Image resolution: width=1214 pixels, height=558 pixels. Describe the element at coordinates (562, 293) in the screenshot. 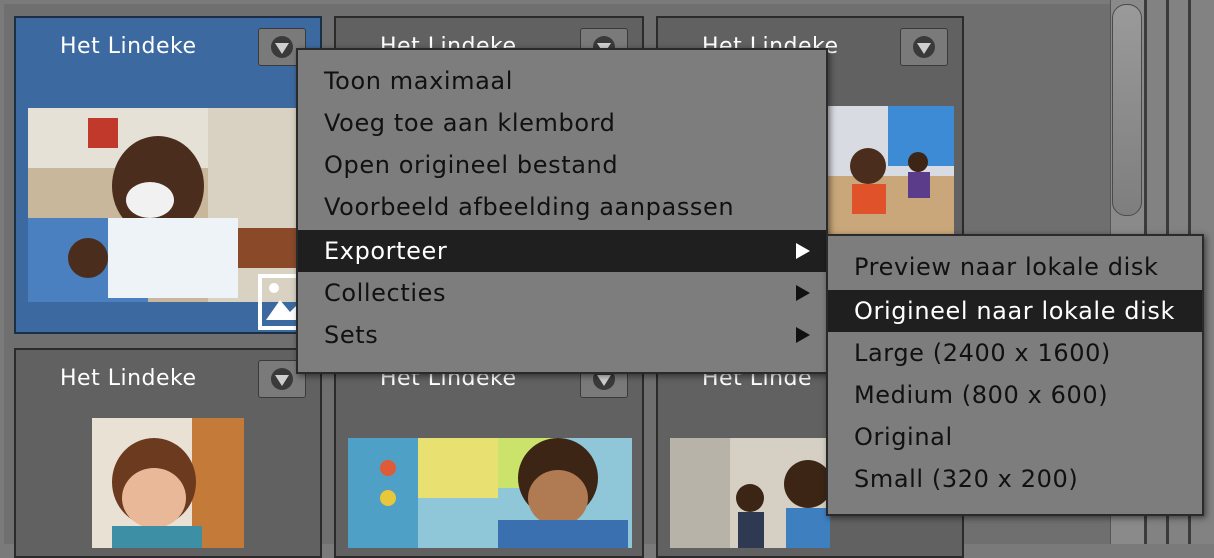

I see `menu-item-collecties: Collecties` at that location.